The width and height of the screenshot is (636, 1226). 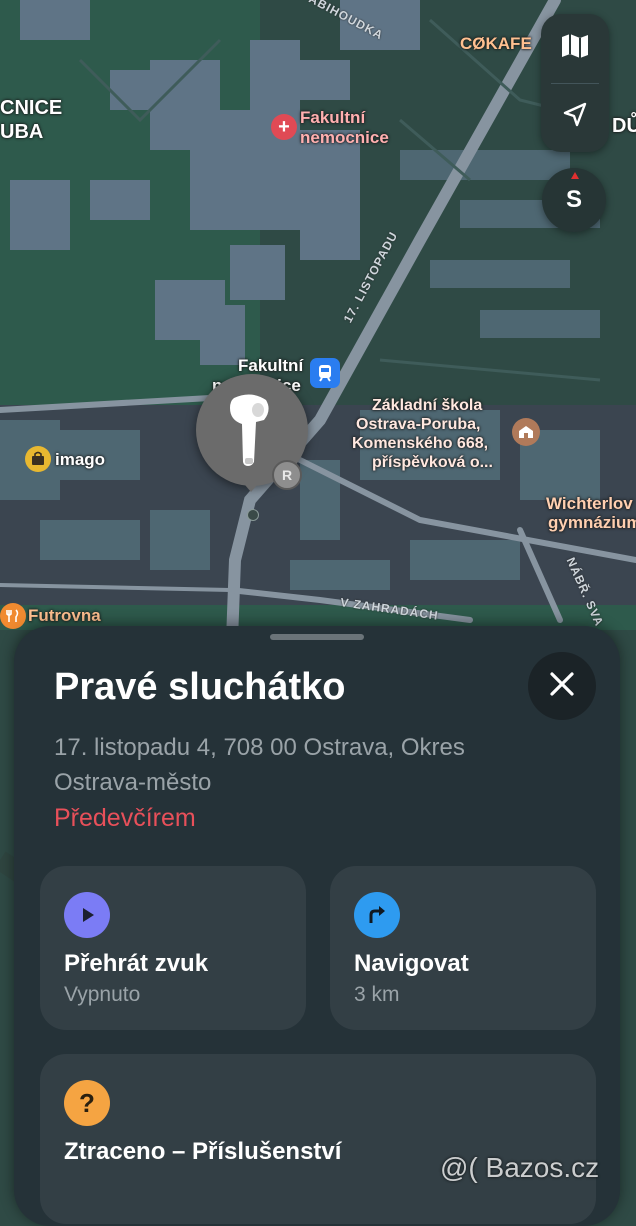 What do you see at coordinates (251, 485) in the screenshot?
I see `pin-tail` at bounding box center [251, 485].